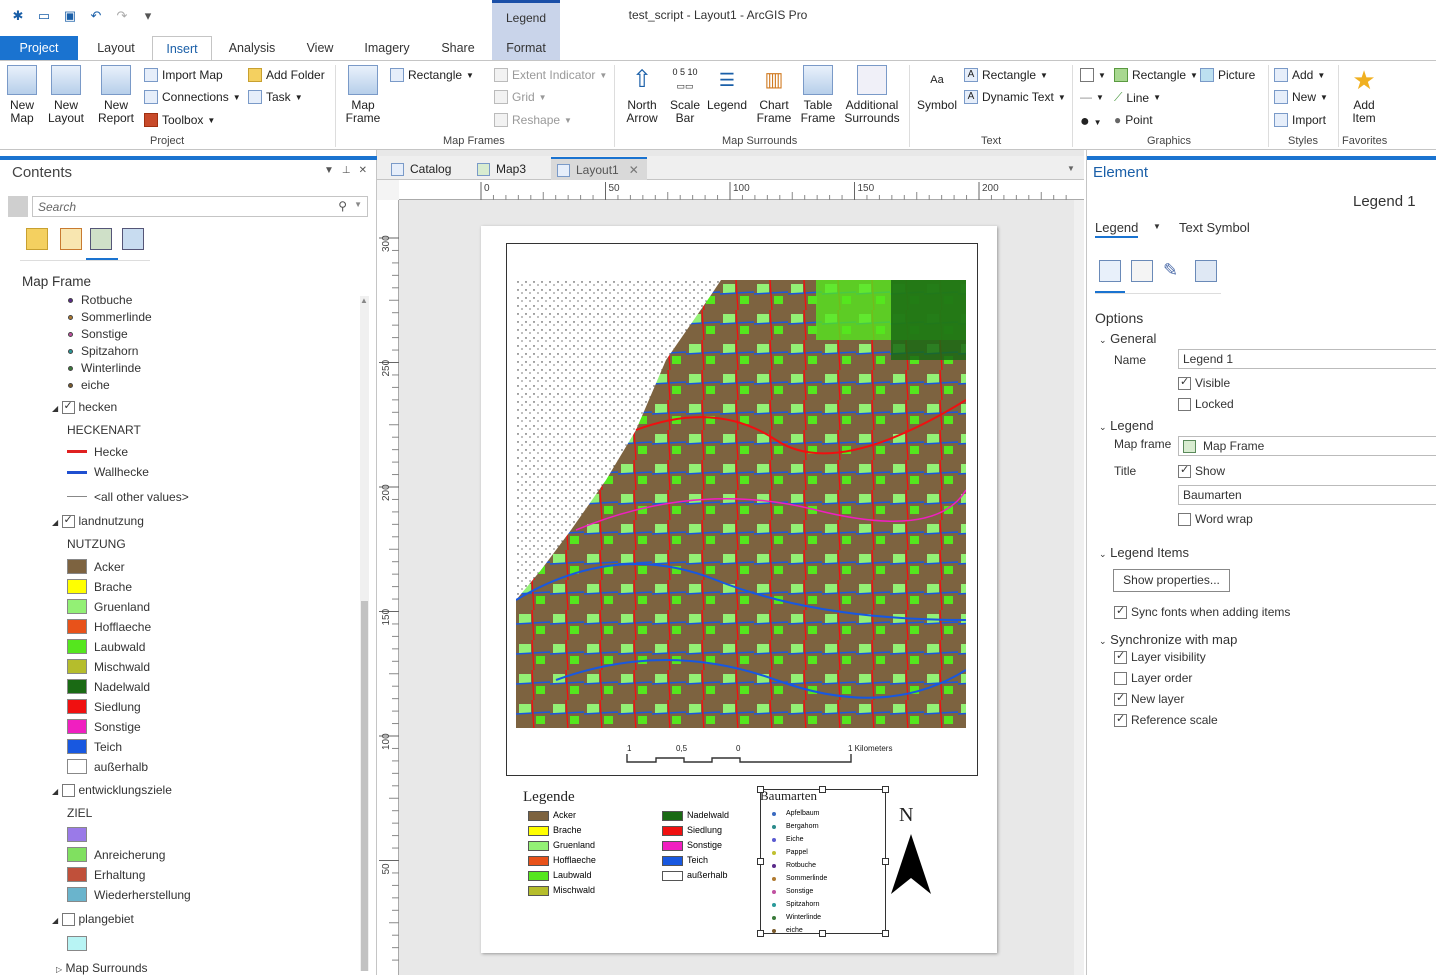 This screenshot has width=1436, height=975. I want to click on point-color-button: ● ▼, so click(1091, 122).